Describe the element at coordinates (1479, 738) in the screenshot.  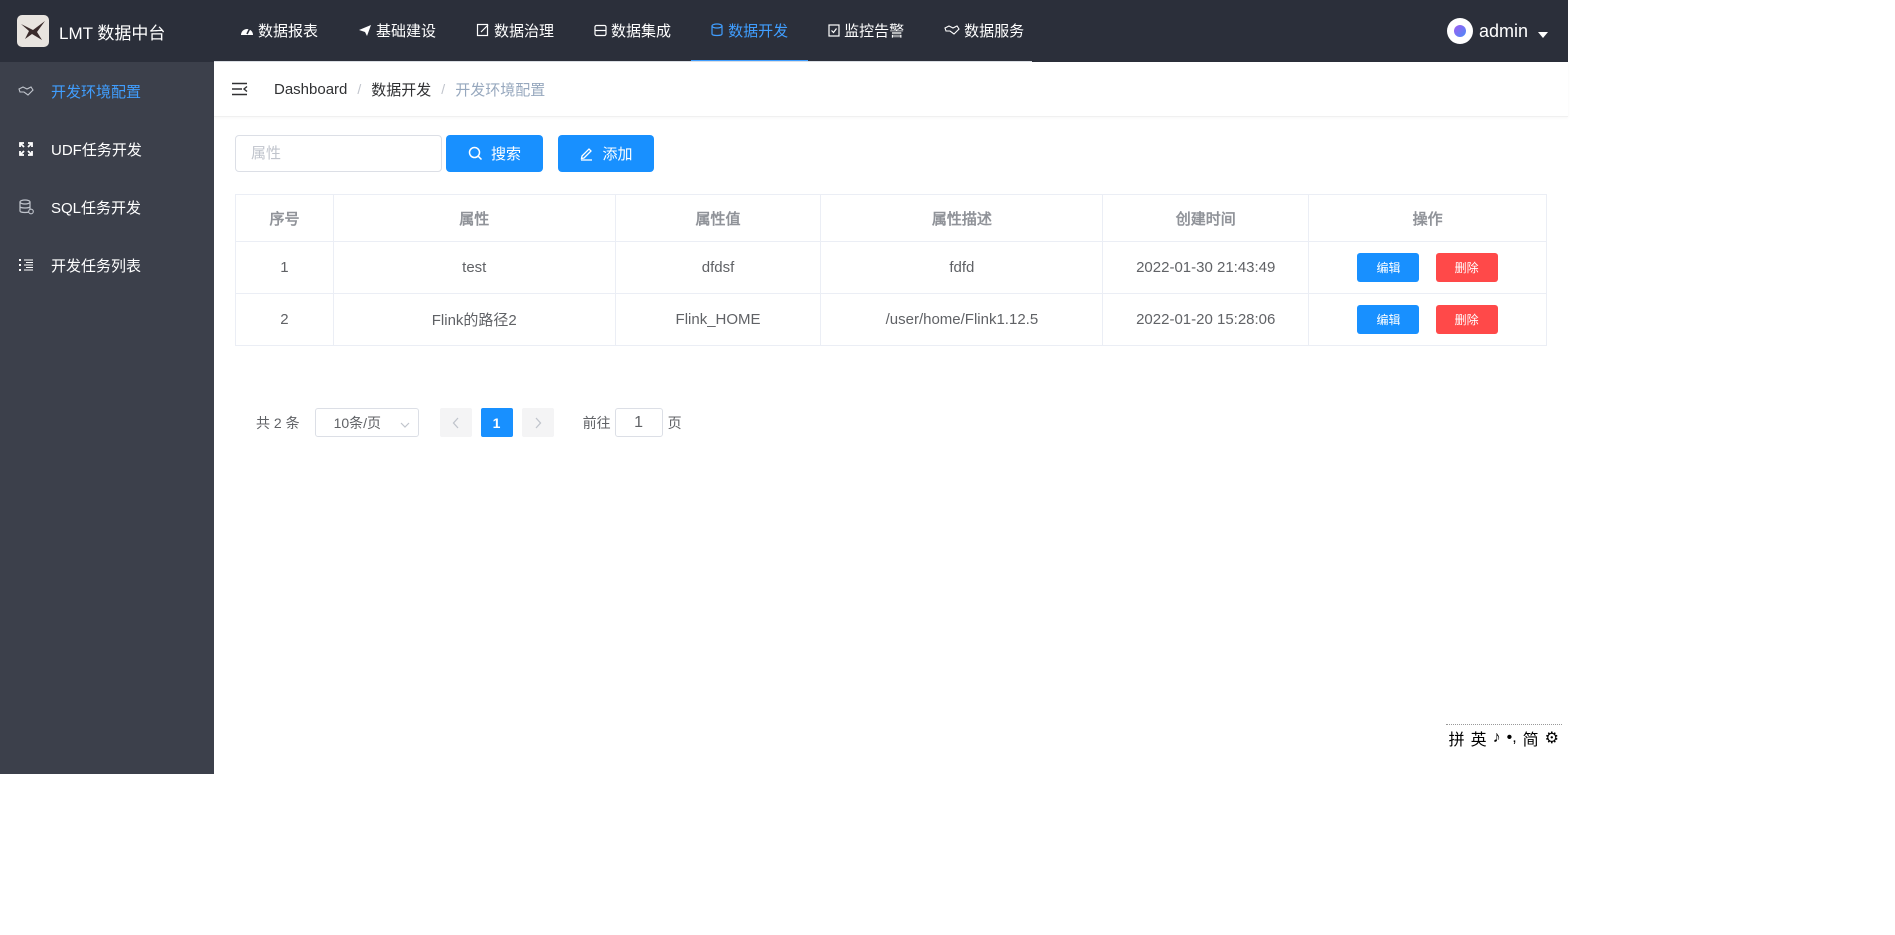
I see `ime-english-button: 英` at that location.